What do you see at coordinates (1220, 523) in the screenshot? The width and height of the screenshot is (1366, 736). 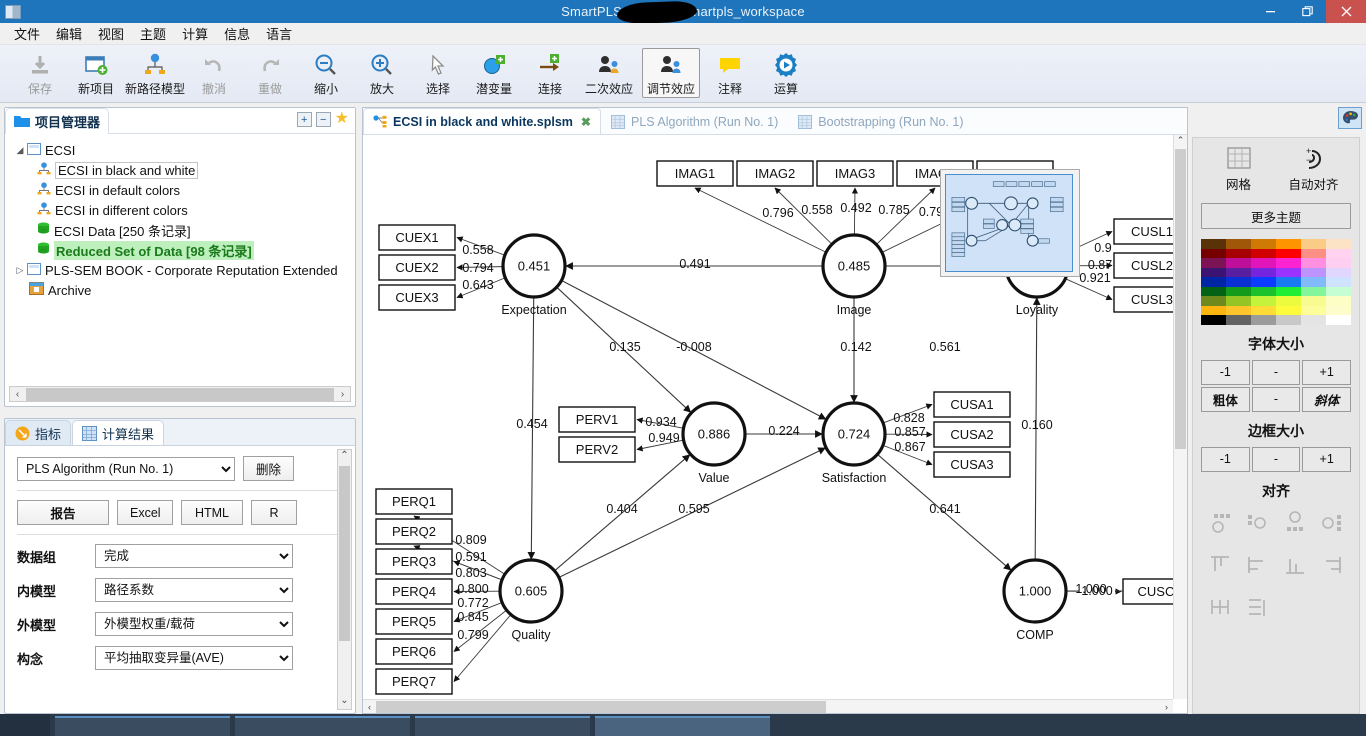 I see `align-top-icon` at bounding box center [1220, 523].